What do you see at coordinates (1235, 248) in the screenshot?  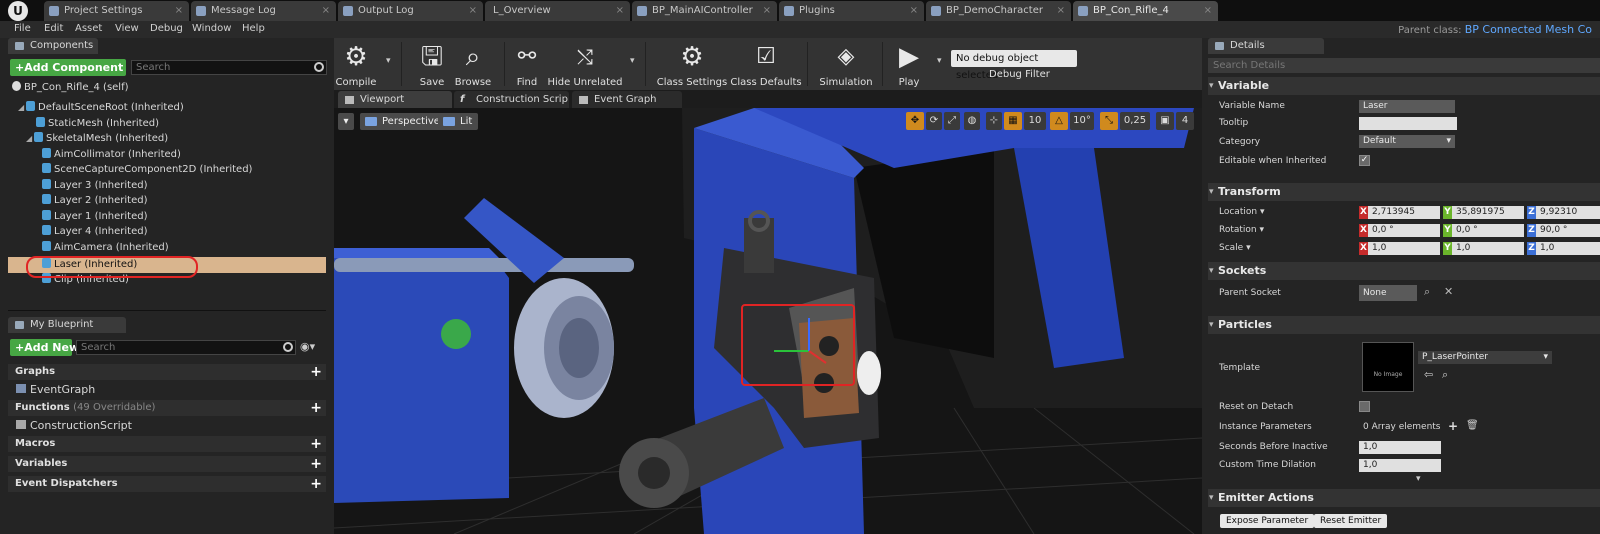 I see `scale-label: Scale ▾` at bounding box center [1235, 248].